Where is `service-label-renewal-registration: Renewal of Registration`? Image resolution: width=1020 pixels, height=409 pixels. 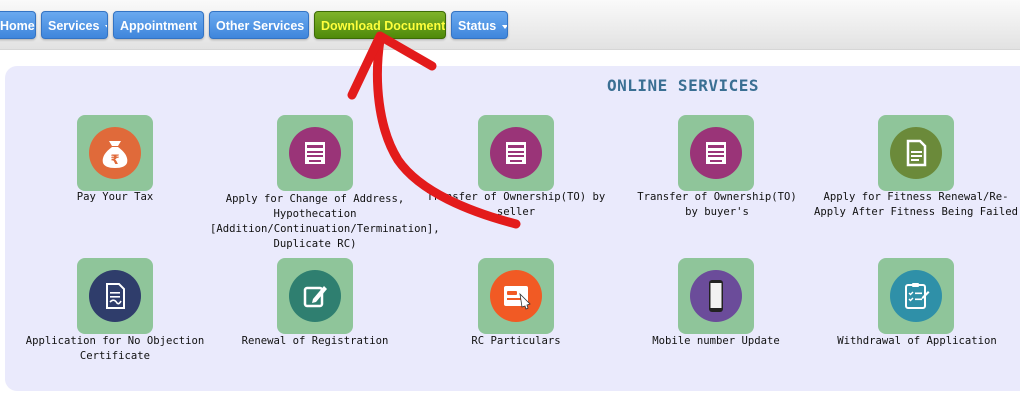
service-label-renewal-registration: Renewal of Registration is located at coordinates (315, 341).